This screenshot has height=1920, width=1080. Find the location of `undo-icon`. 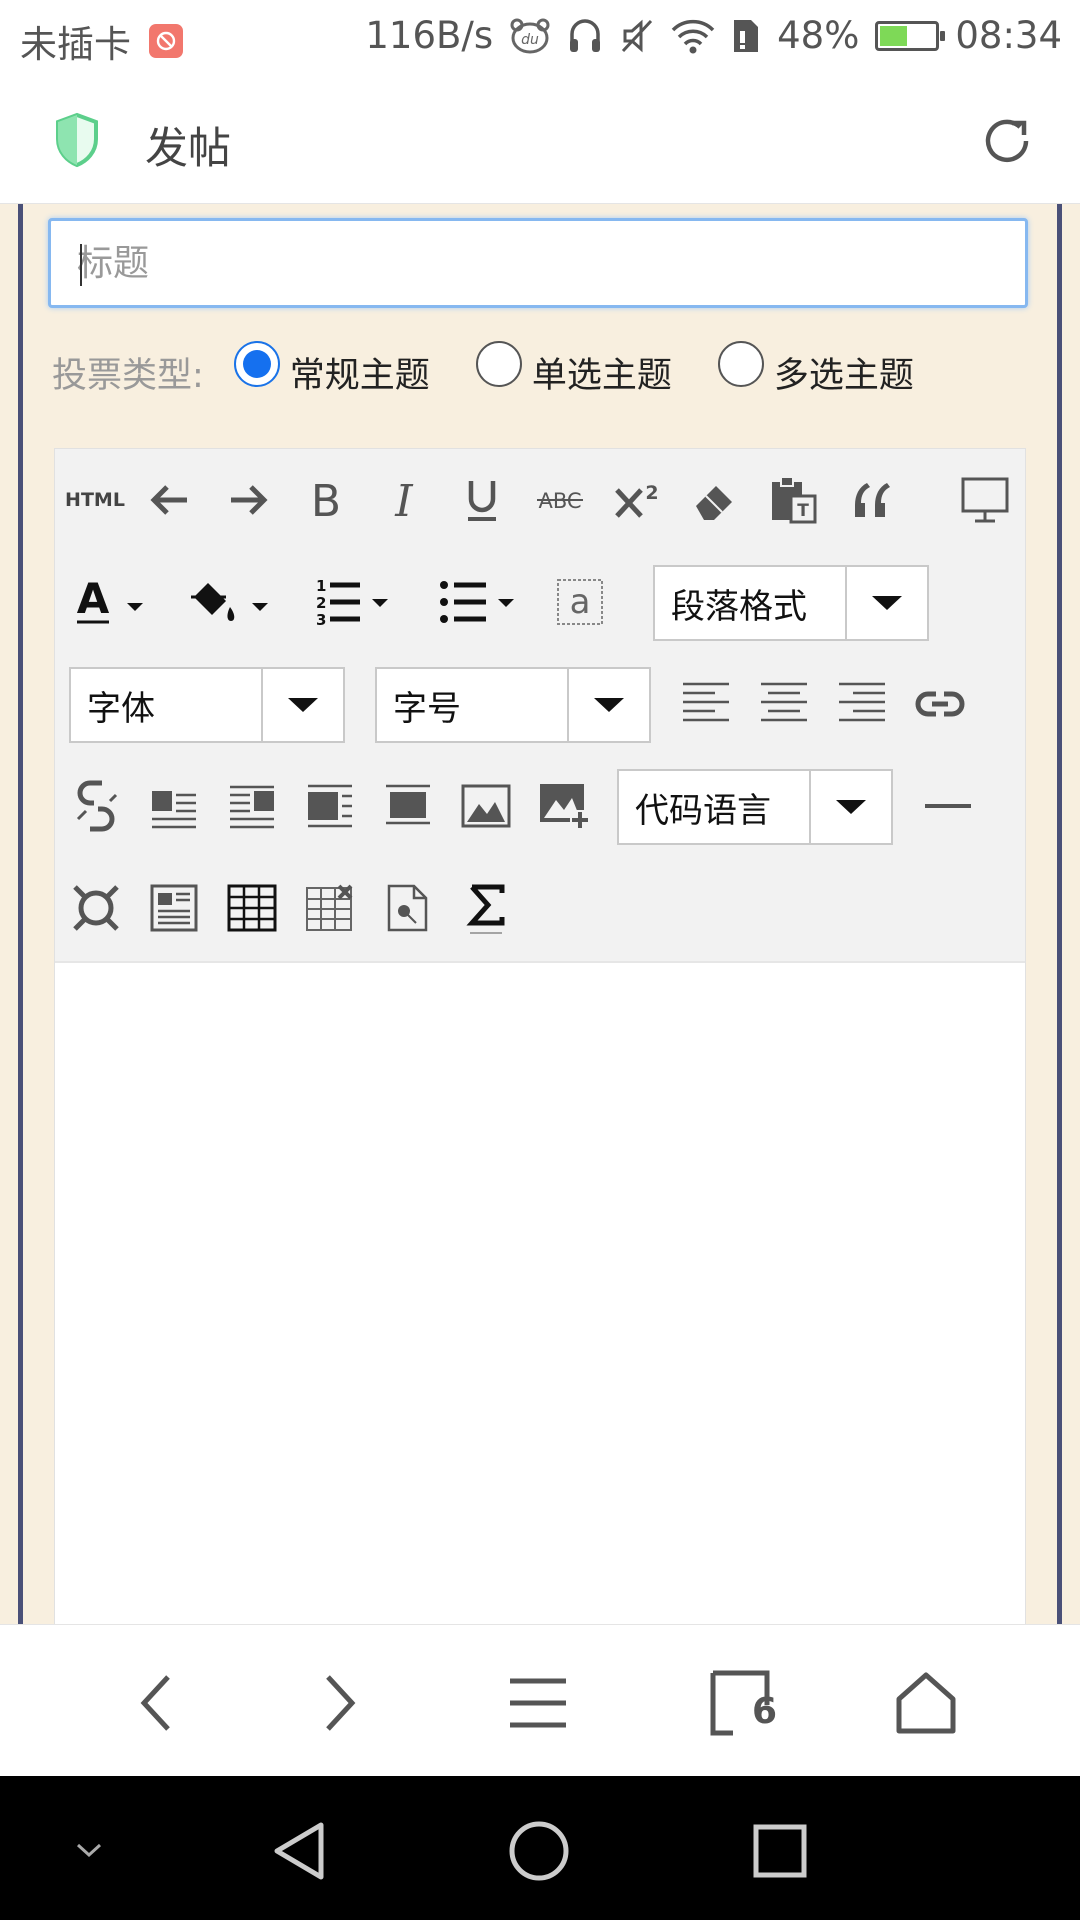

undo-icon is located at coordinates (170, 500).